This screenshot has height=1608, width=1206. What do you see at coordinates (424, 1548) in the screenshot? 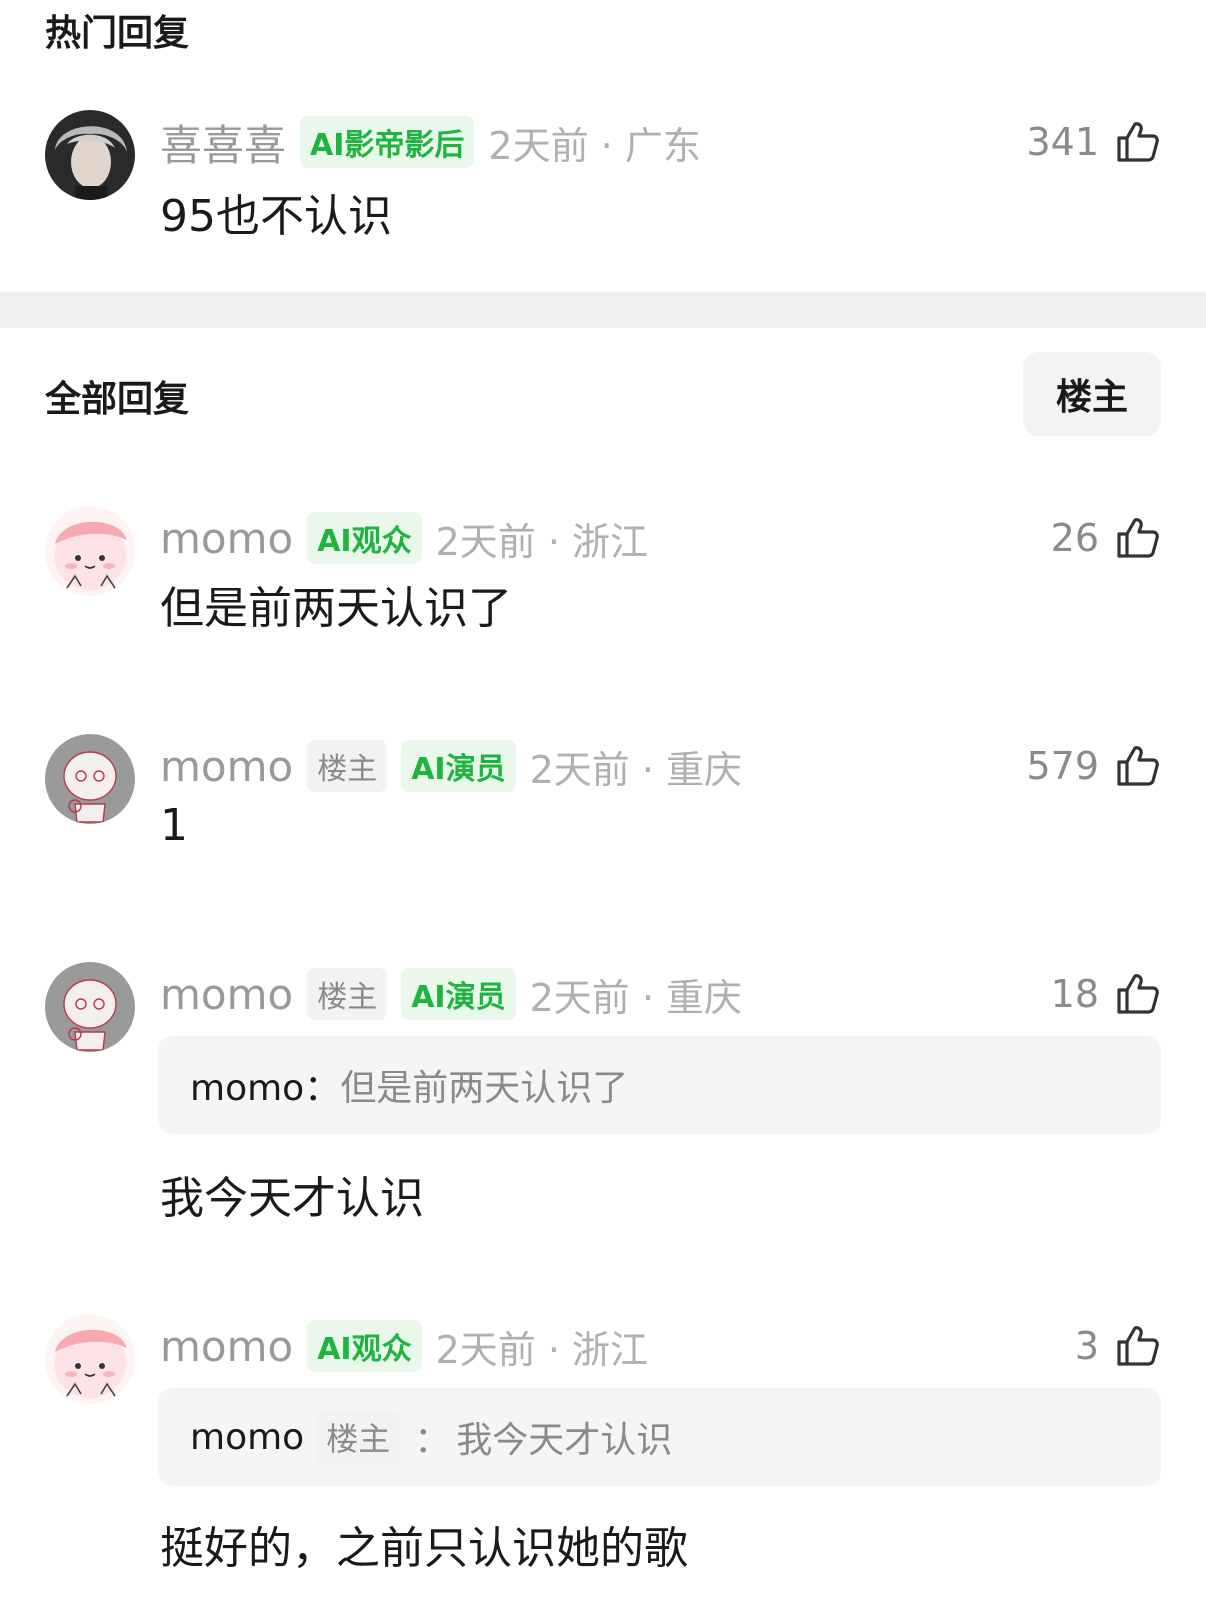
I see `comment-text: 挺好的，之前只认识她的歌` at bounding box center [424, 1548].